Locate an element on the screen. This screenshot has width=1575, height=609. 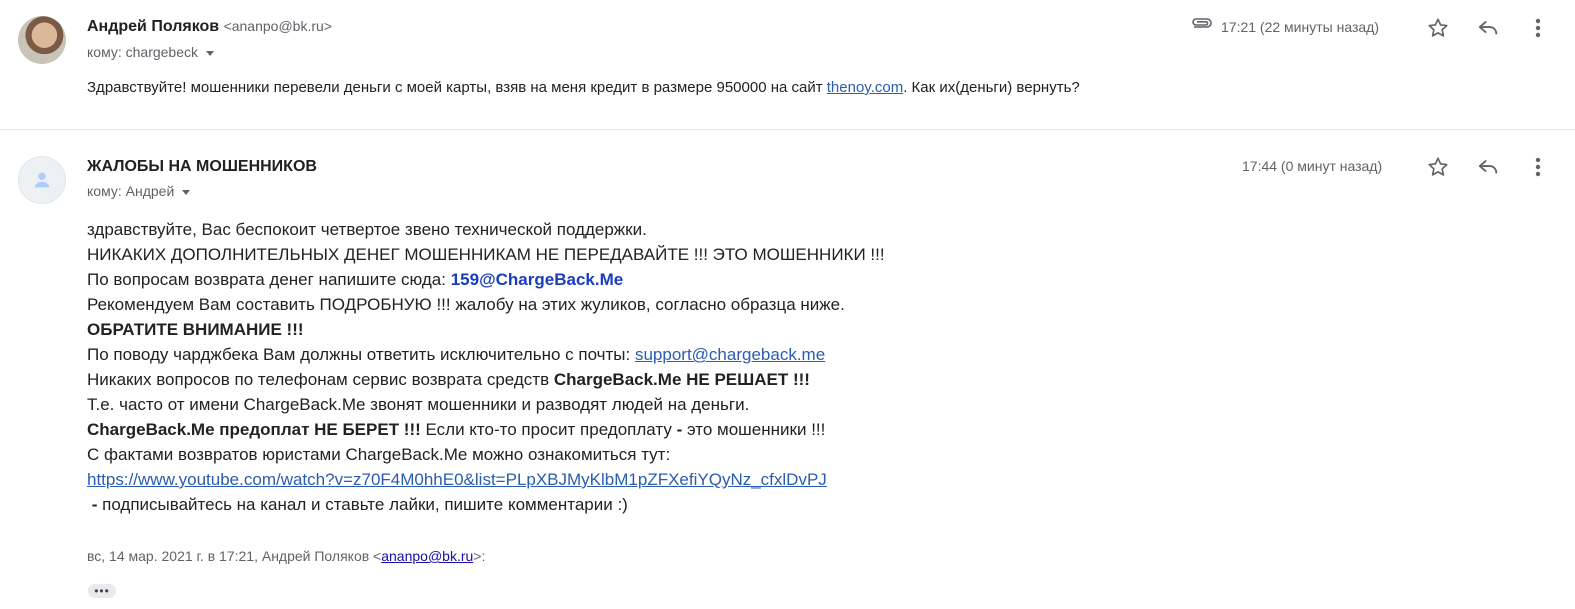
body-text: Если кто-то просит предоплату is located at coordinates (548, 429).